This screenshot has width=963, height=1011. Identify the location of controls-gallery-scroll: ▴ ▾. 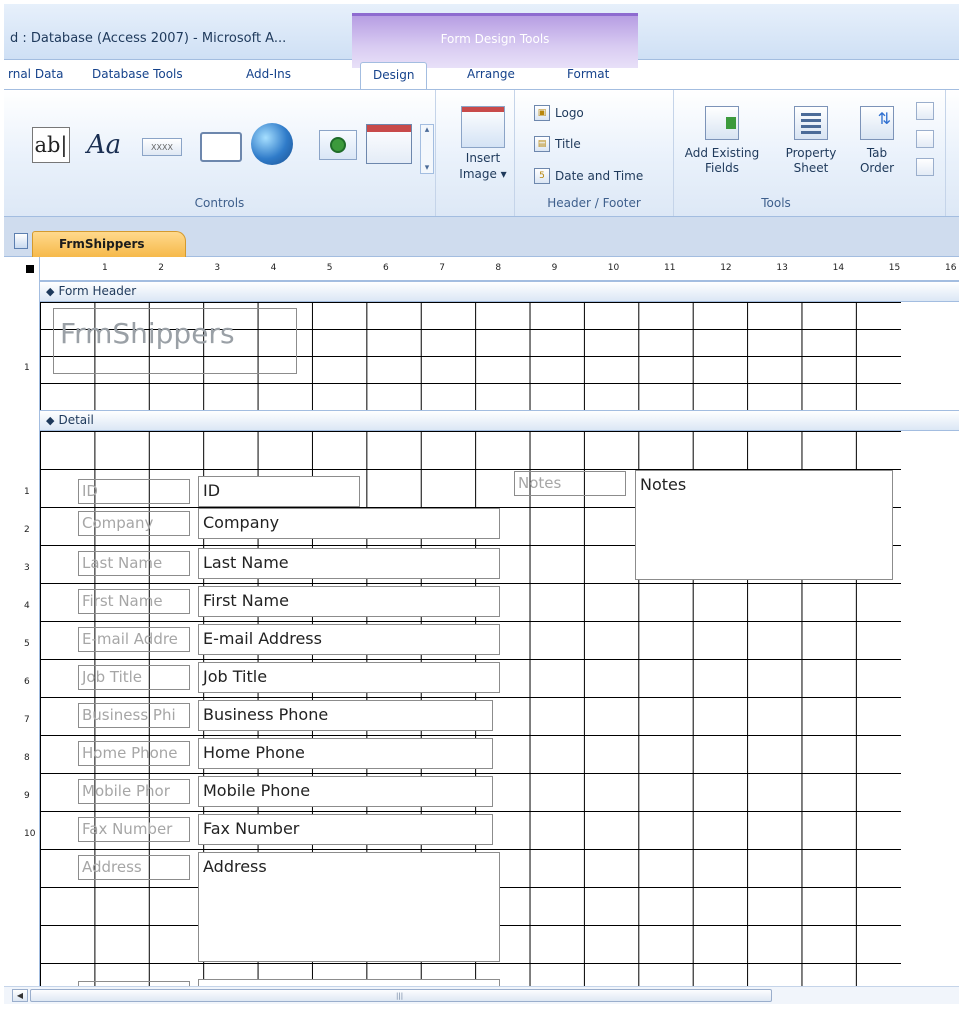
(427, 149).